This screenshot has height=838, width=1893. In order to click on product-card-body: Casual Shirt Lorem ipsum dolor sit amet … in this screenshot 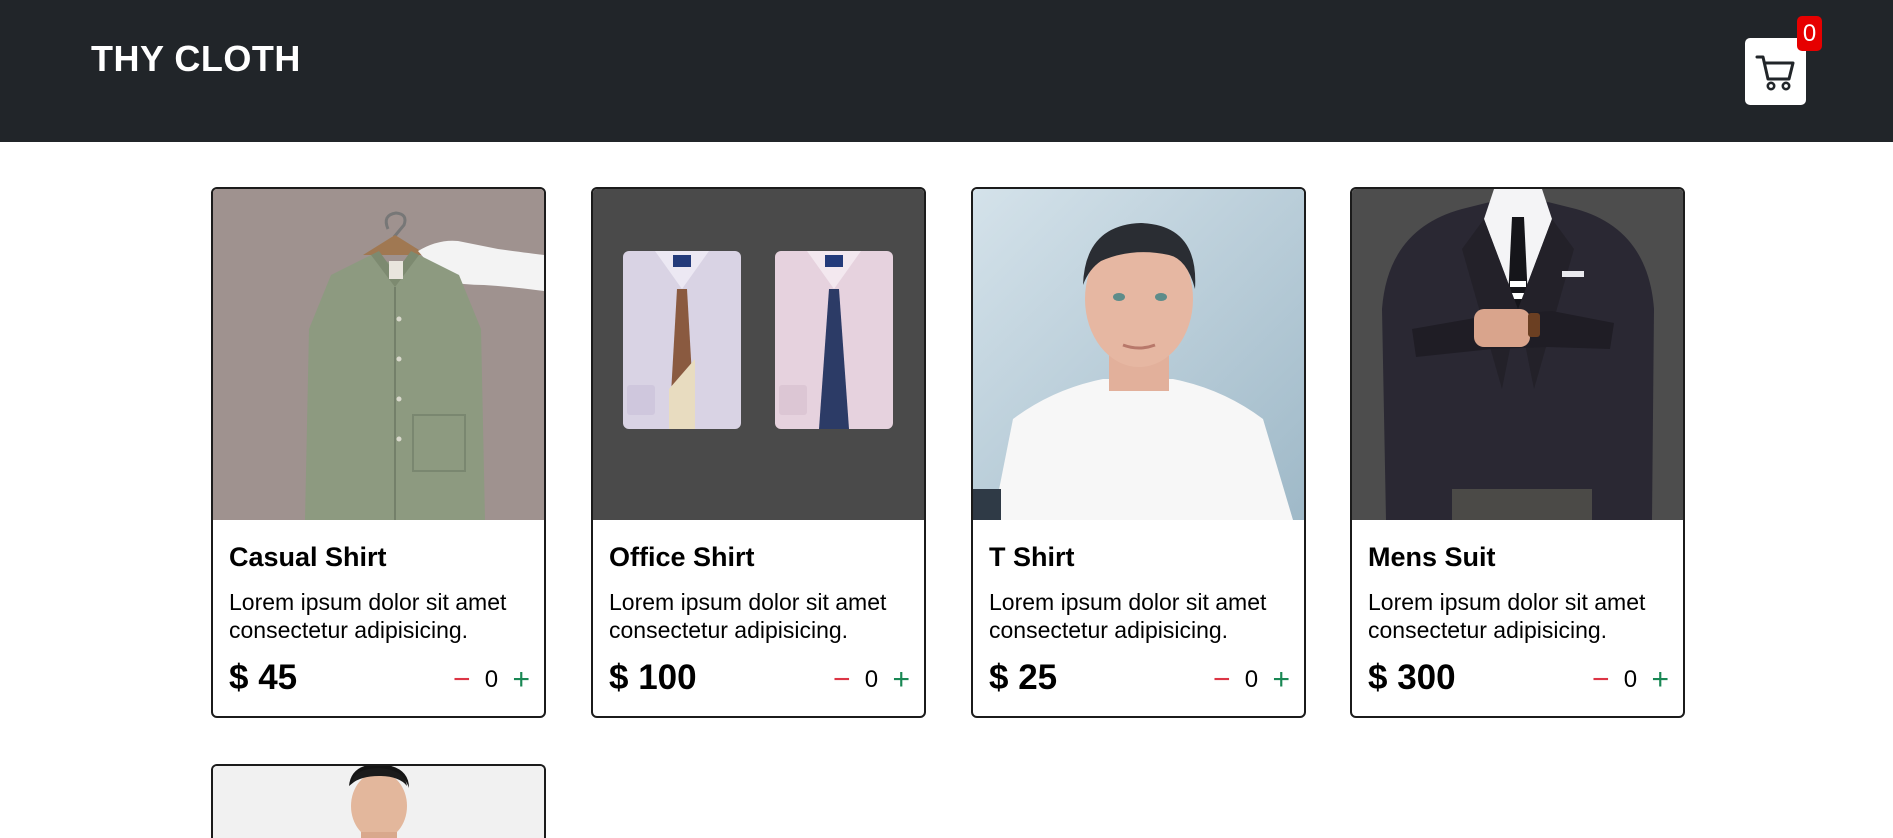, I will do `click(378, 618)`.